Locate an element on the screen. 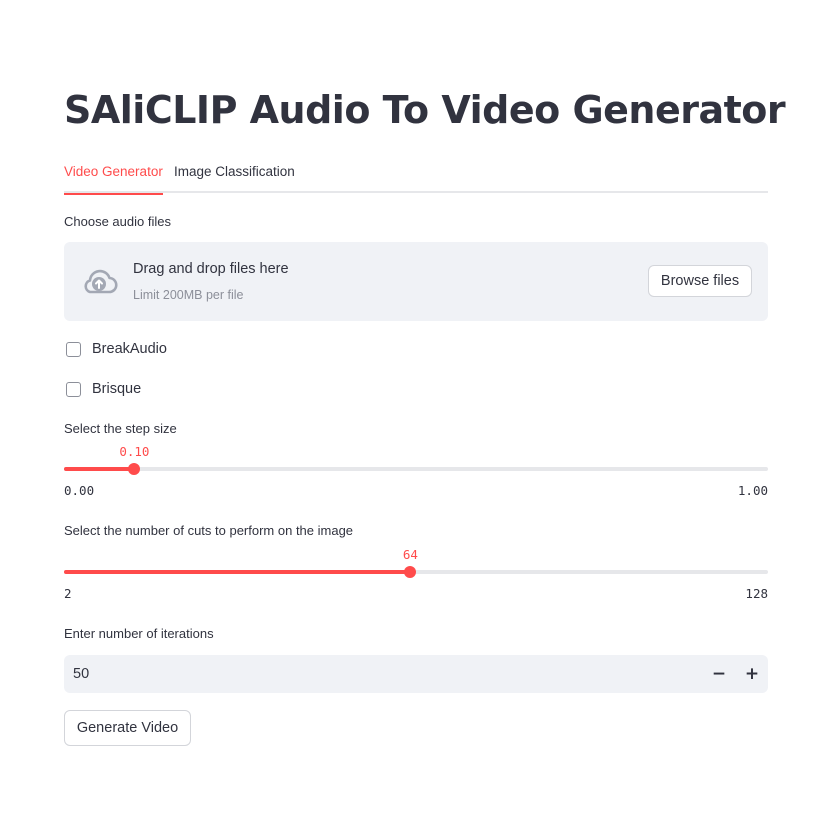  checkbox-label-brisque: Brisque is located at coordinates (117, 389).